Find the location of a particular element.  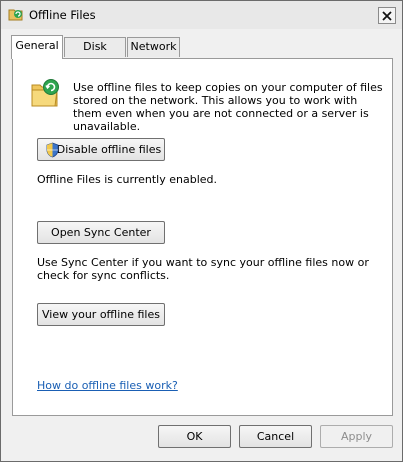

help-link: How do offline files work? is located at coordinates (107, 385).